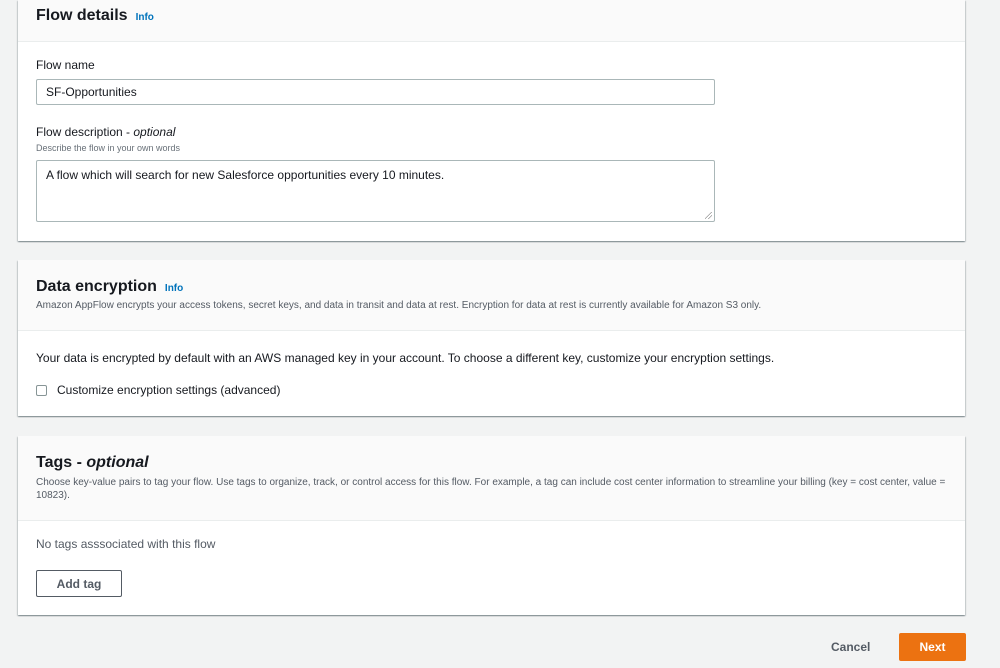 This screenshot has width=1000, height=668. What do you see at coordinates (96, 286) in the screenshot?
I see `data-encryption-title: Data encryption` at bounding box center [96, 286].